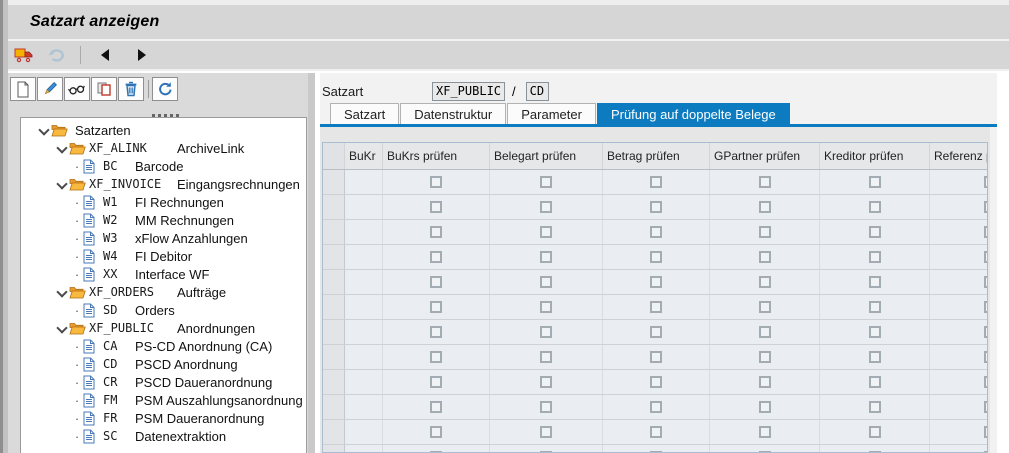  Describe the element at coordinates (23, 89) in the screenshot. I see `create-button` at that location.